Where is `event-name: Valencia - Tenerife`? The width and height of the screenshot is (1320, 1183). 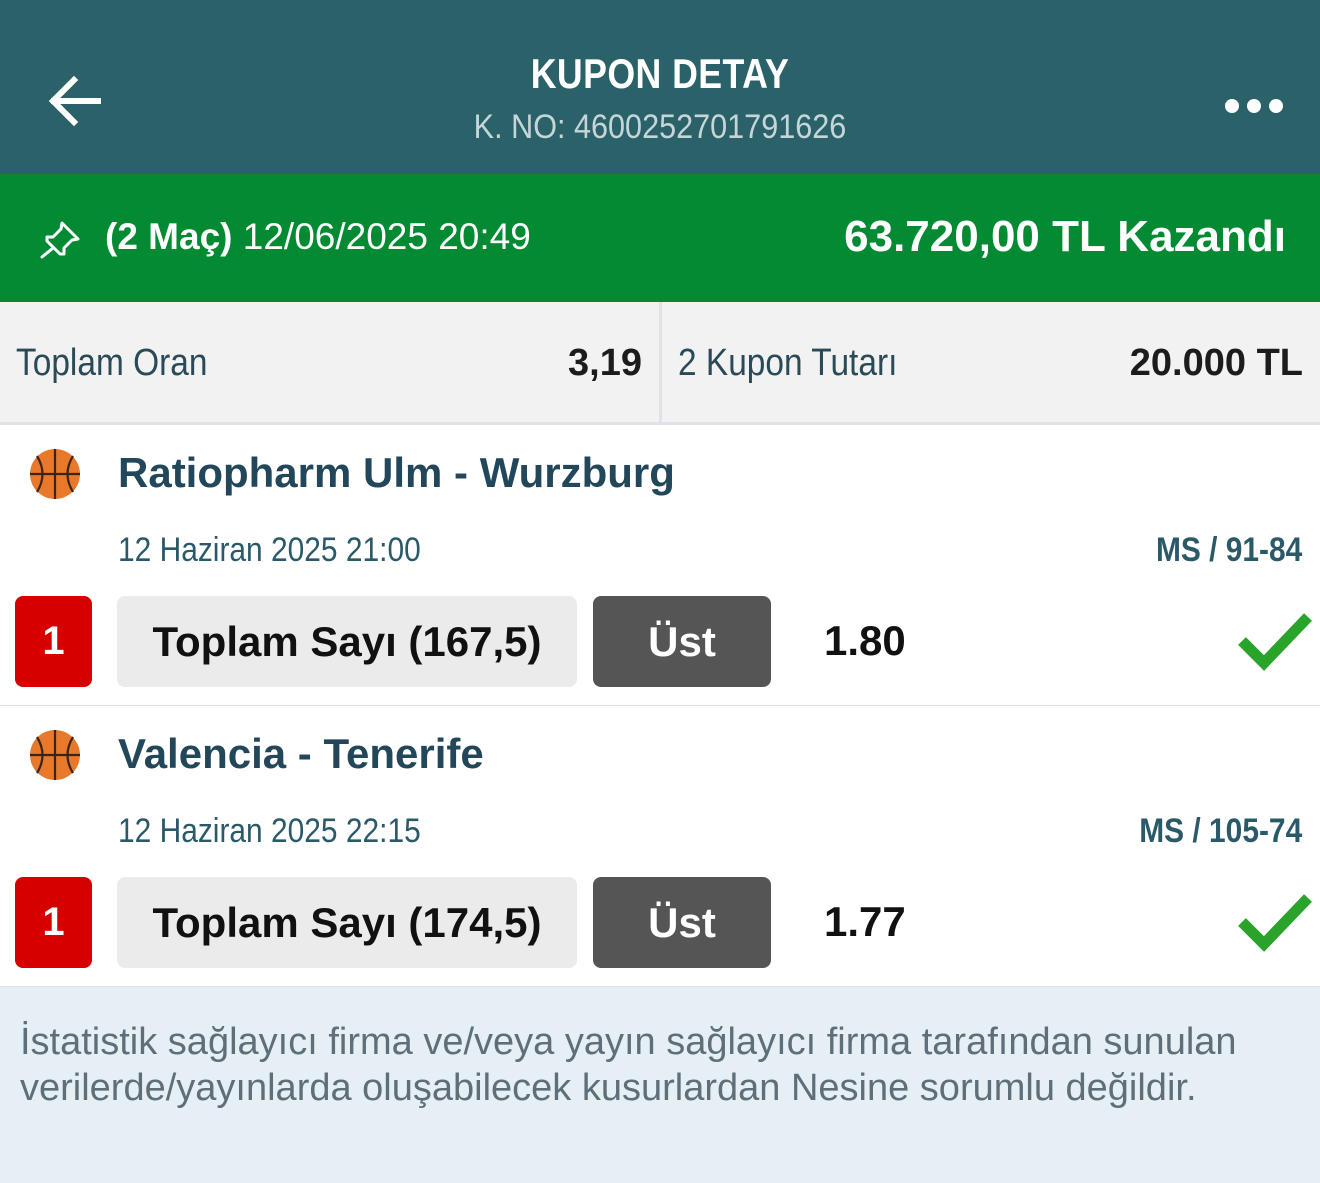 event-name: Valencia - Tenerife is located at coordinates (301, 753).